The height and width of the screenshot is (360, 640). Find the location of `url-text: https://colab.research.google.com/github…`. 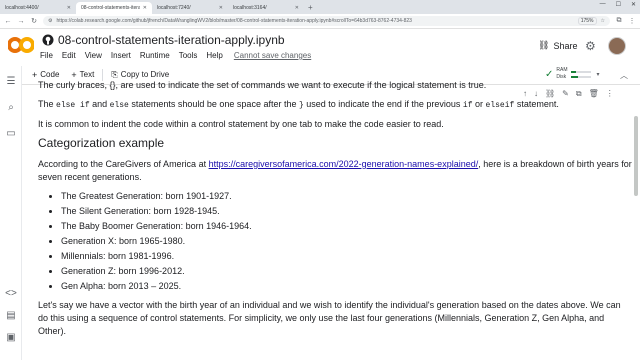

url-text: https://colab.research.google.com/github… is located at coordinates (234, 21).